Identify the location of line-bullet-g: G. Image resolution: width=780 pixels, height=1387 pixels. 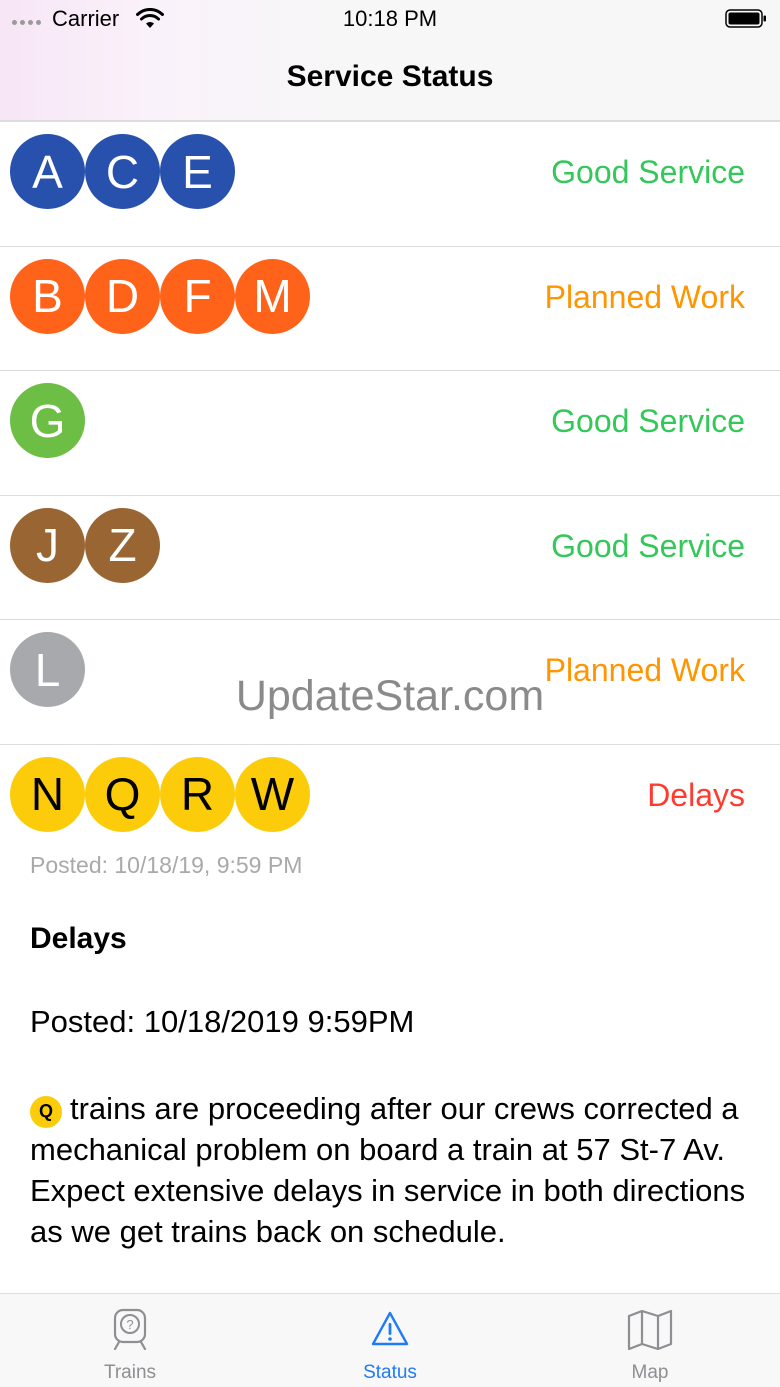
(47, 420).